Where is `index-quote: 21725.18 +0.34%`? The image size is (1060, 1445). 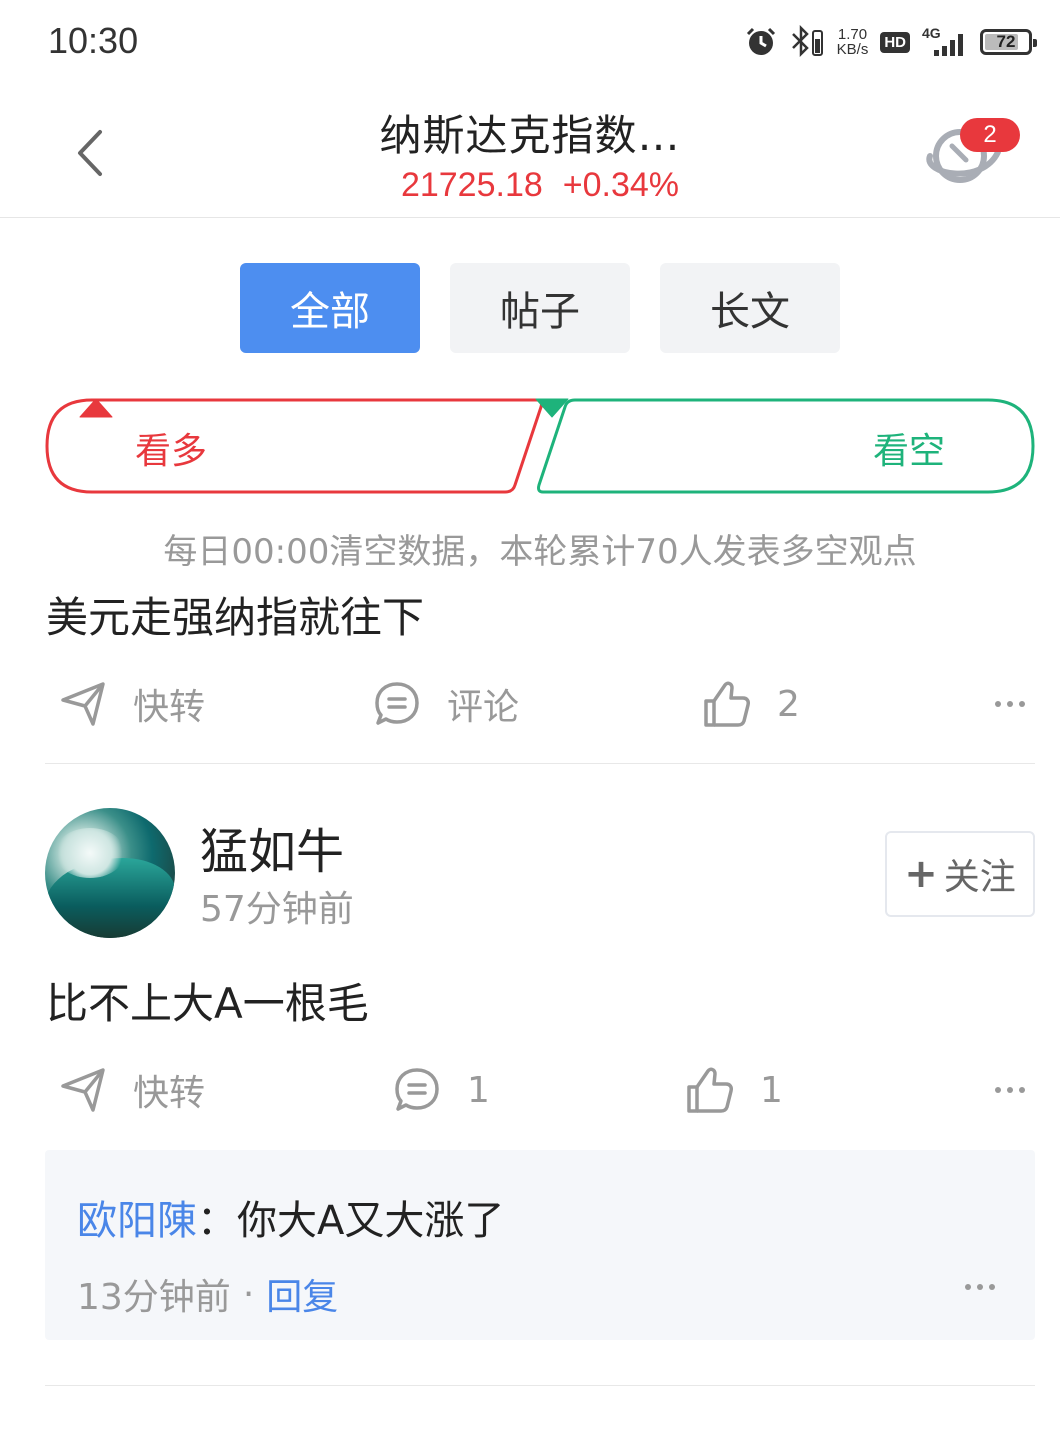
index-quote: 21725.18 +0.34% is located at coordinates (530, 185).